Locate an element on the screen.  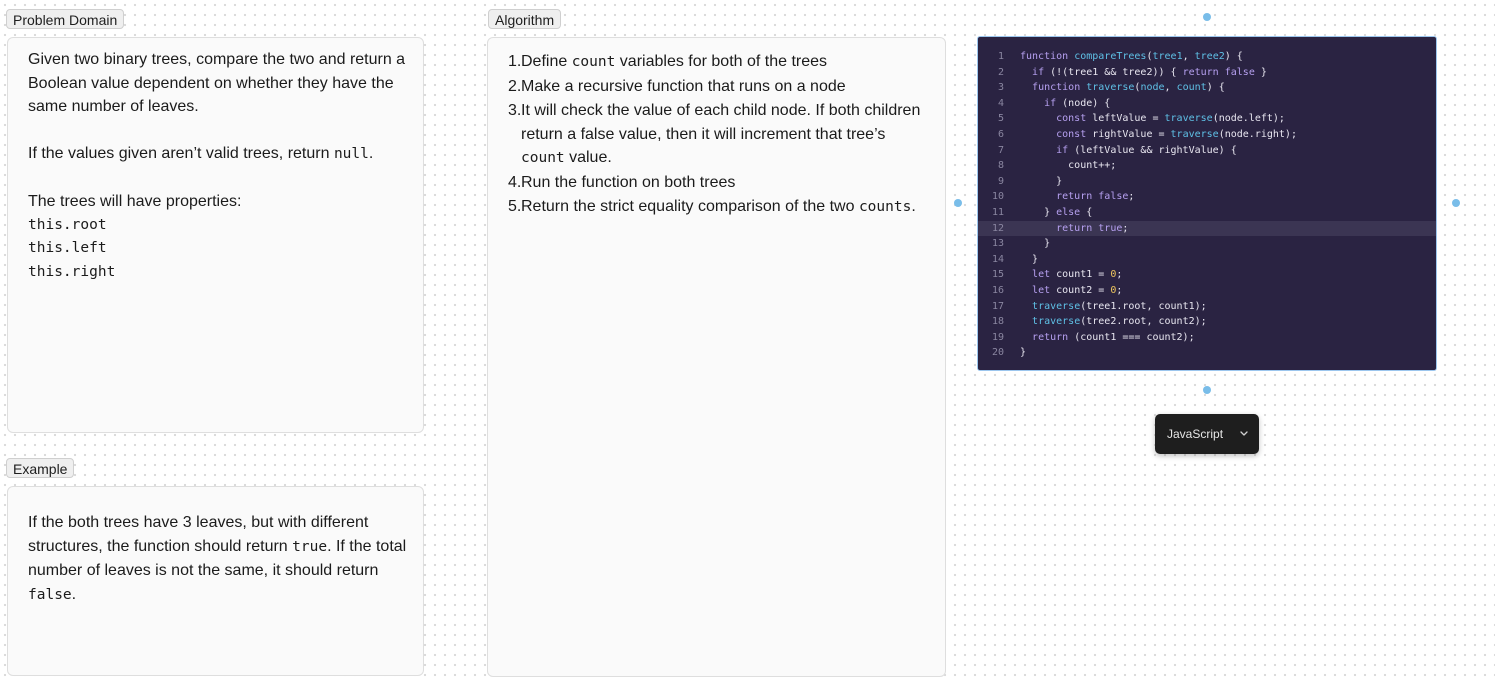
code-line: 13 } is located at coordinates (1207, 244).